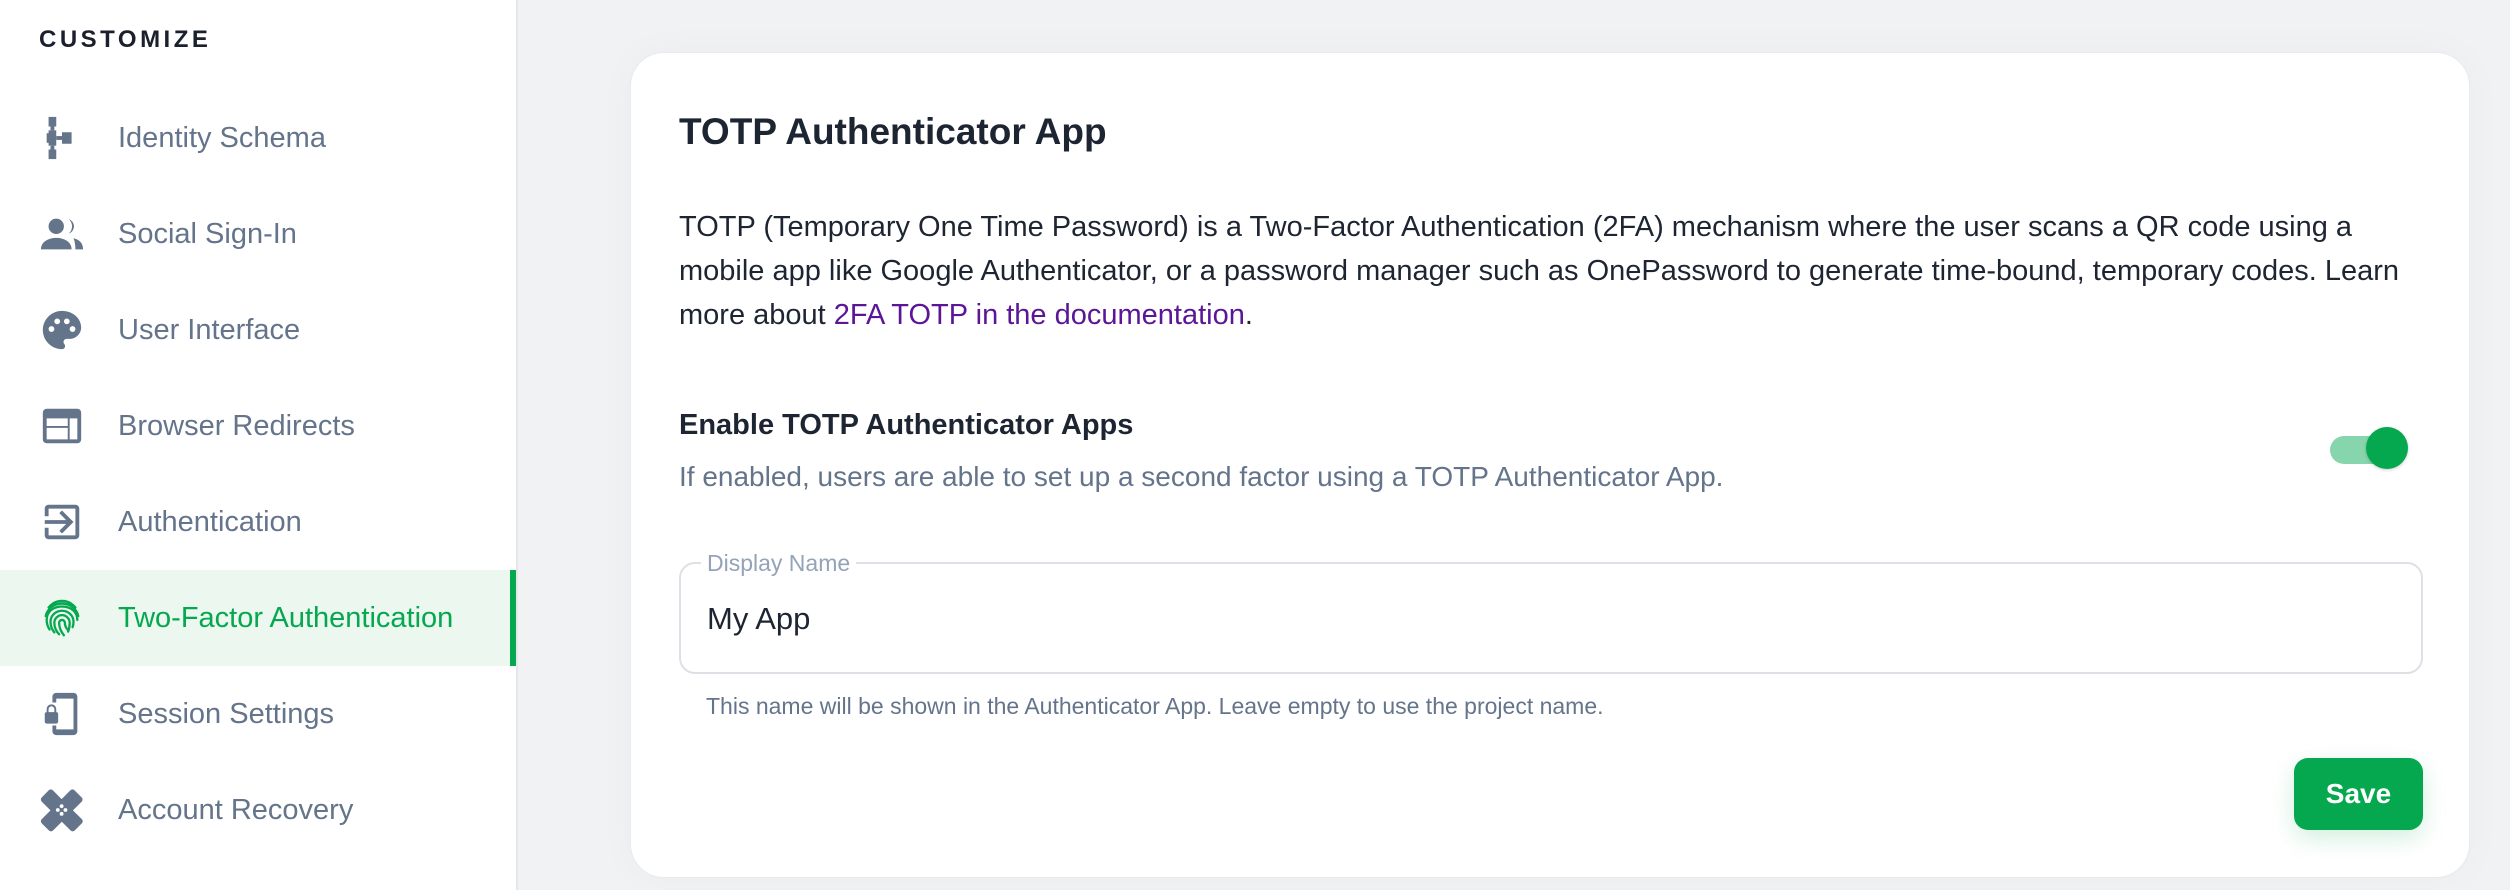  What do you see at coordinates (62, 234) in the screenshot?
I see `users-icon` at bounding box center [62, 234].